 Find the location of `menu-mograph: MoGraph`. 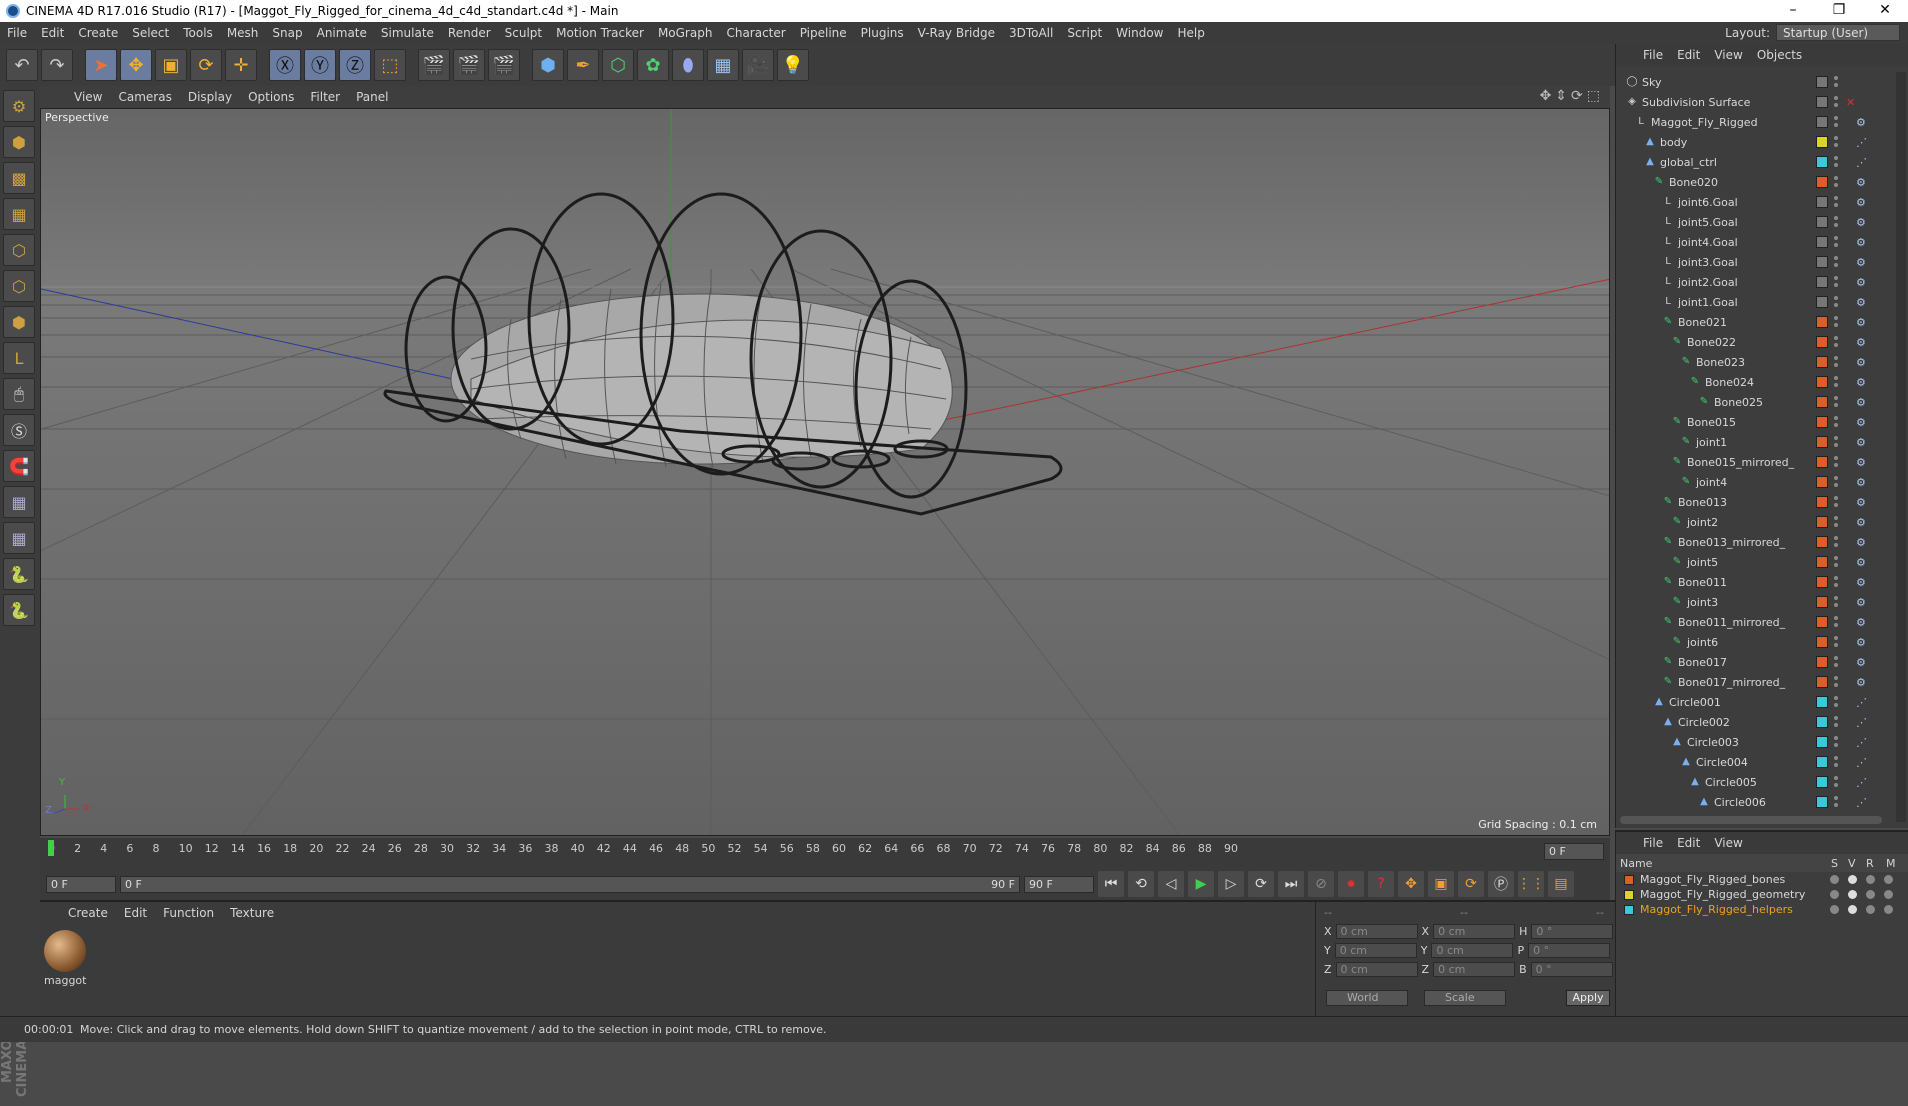

menu-mograph: MoGraph is located at coordinates (685, 33).